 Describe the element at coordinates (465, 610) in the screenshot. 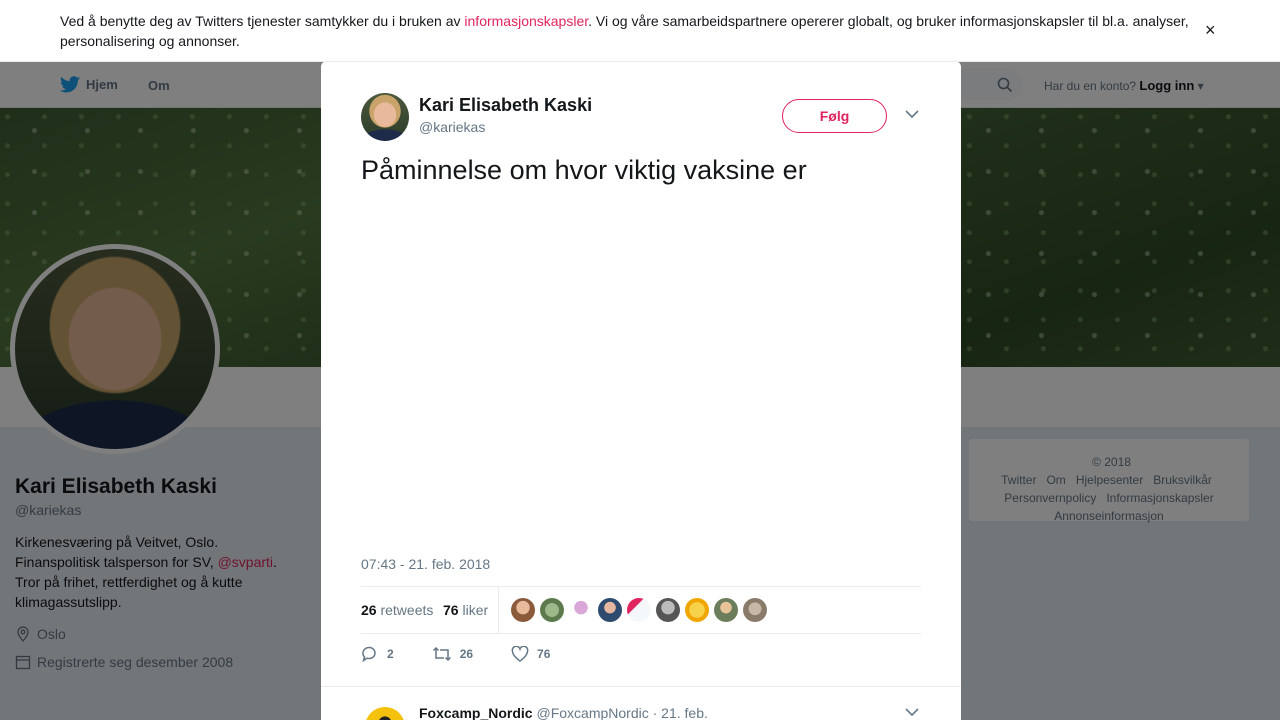

I see `likes-stat: 76 liker` at that location.